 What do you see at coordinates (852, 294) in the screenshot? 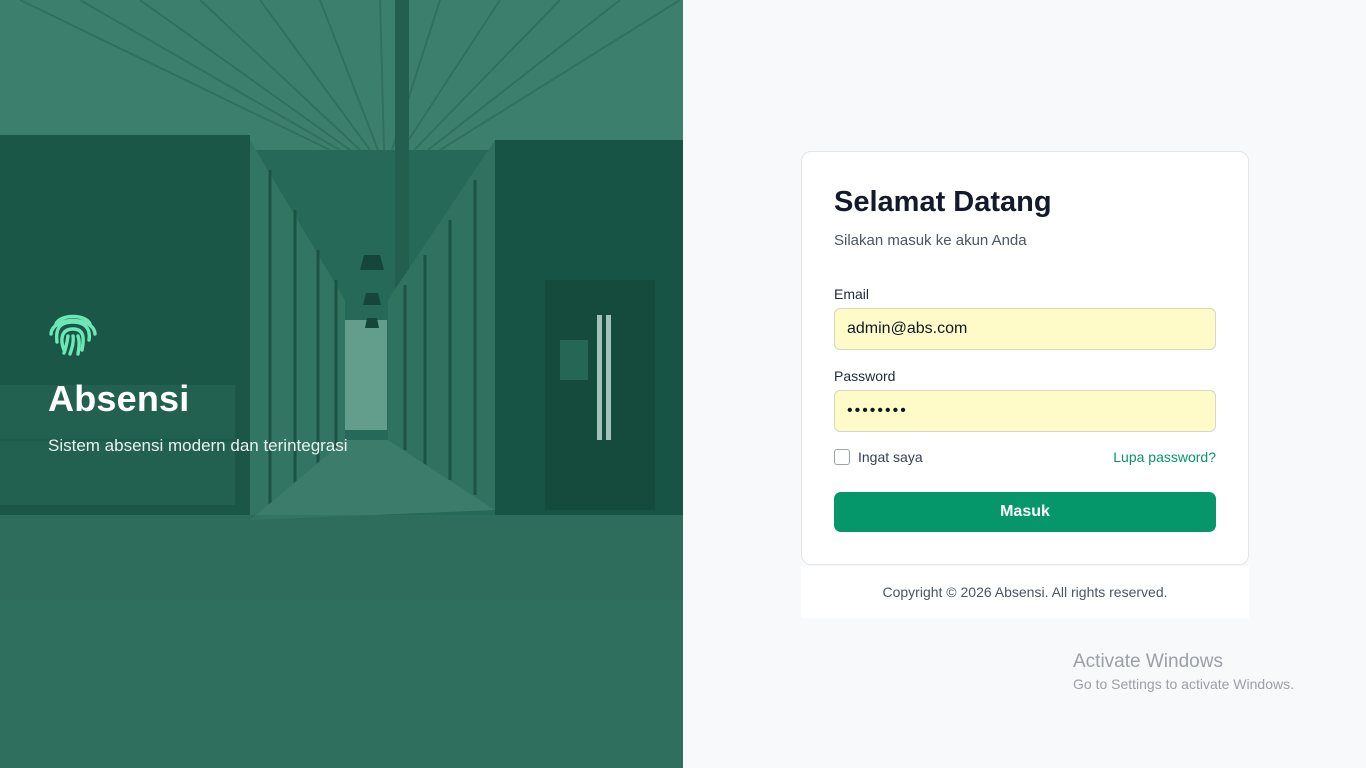
I see `email-label: Email` at bounding box center [852, 294].